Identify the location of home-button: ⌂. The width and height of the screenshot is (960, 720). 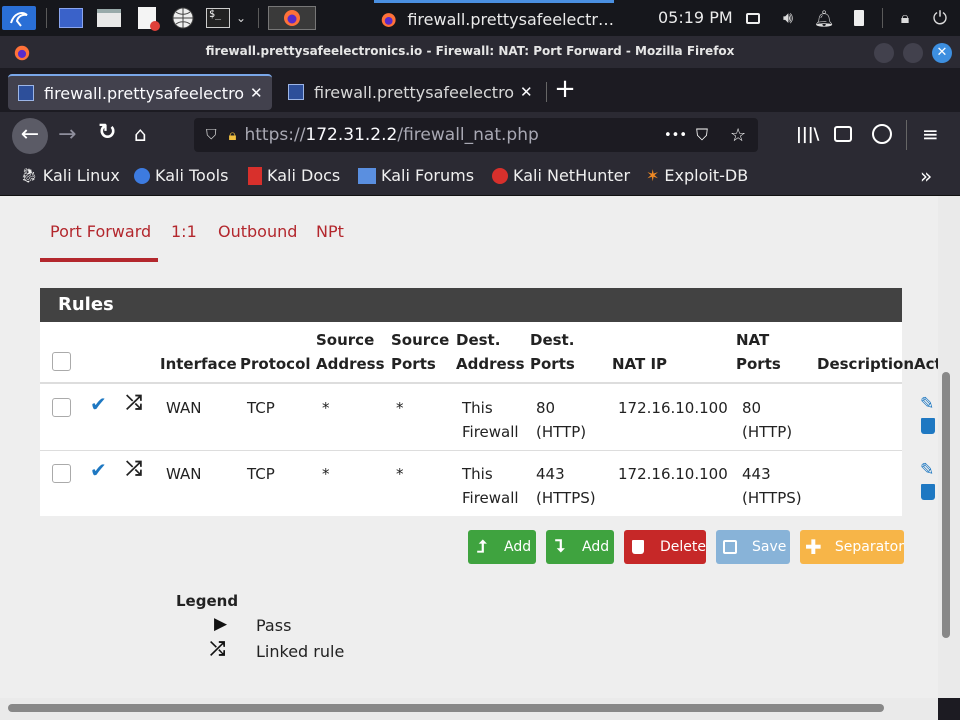
(140, 134).